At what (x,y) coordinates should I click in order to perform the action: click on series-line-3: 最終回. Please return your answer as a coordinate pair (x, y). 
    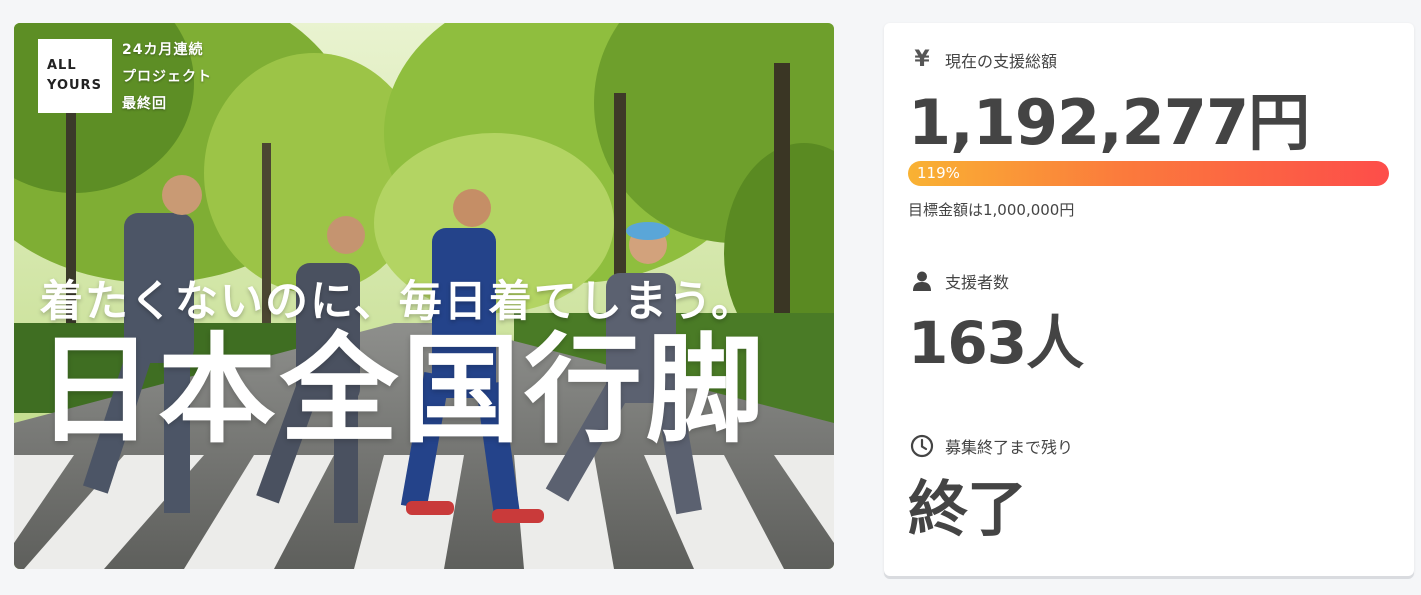
    Looking at the image, I should click on (144, 104).